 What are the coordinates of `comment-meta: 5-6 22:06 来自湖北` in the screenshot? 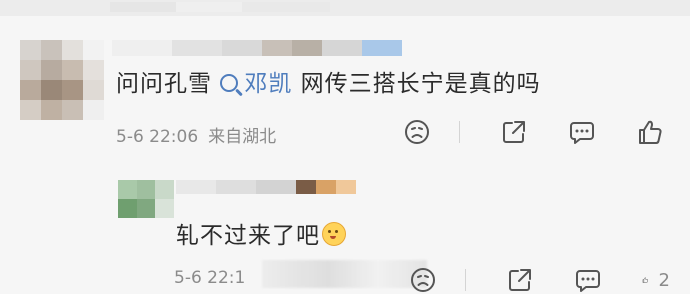 It's located at (196, 134).